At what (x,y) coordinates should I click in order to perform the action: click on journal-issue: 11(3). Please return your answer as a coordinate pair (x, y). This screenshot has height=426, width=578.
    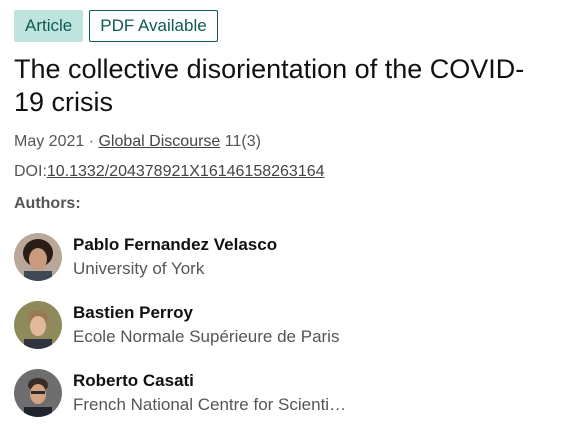
    Looking at the image, I should click on (240, 141).